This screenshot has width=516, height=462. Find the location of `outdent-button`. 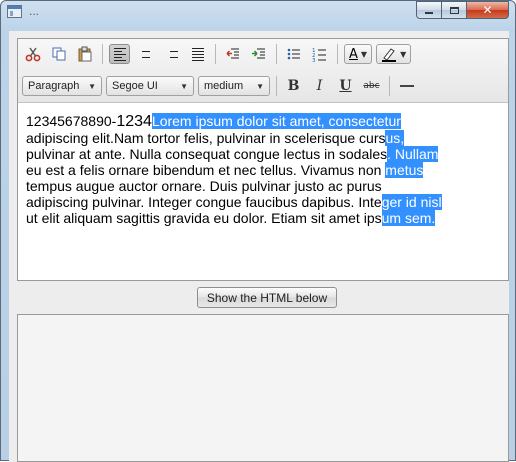

outdent-button is located at coordinates (232, 54).